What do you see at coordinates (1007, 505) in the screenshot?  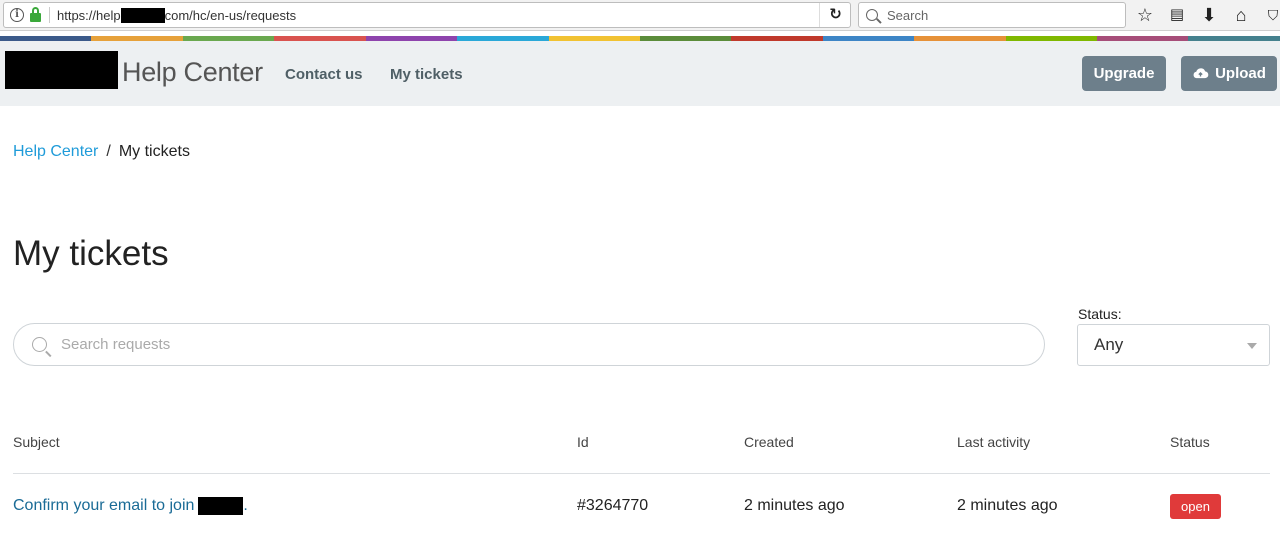 I see `ticket-last-activity: 2 minutes ago` at bounding box center [1007, 505].